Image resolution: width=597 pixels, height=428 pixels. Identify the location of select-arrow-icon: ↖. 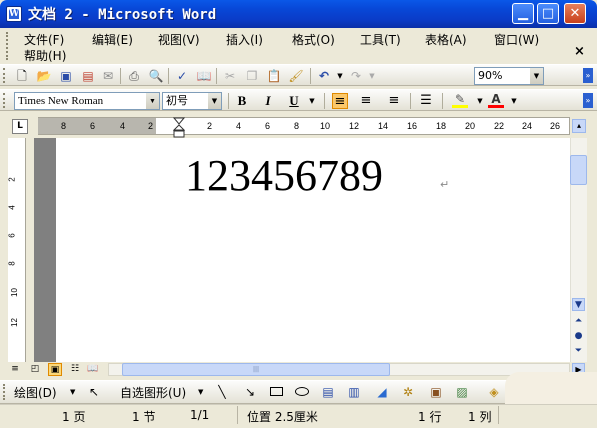
(94, 392).